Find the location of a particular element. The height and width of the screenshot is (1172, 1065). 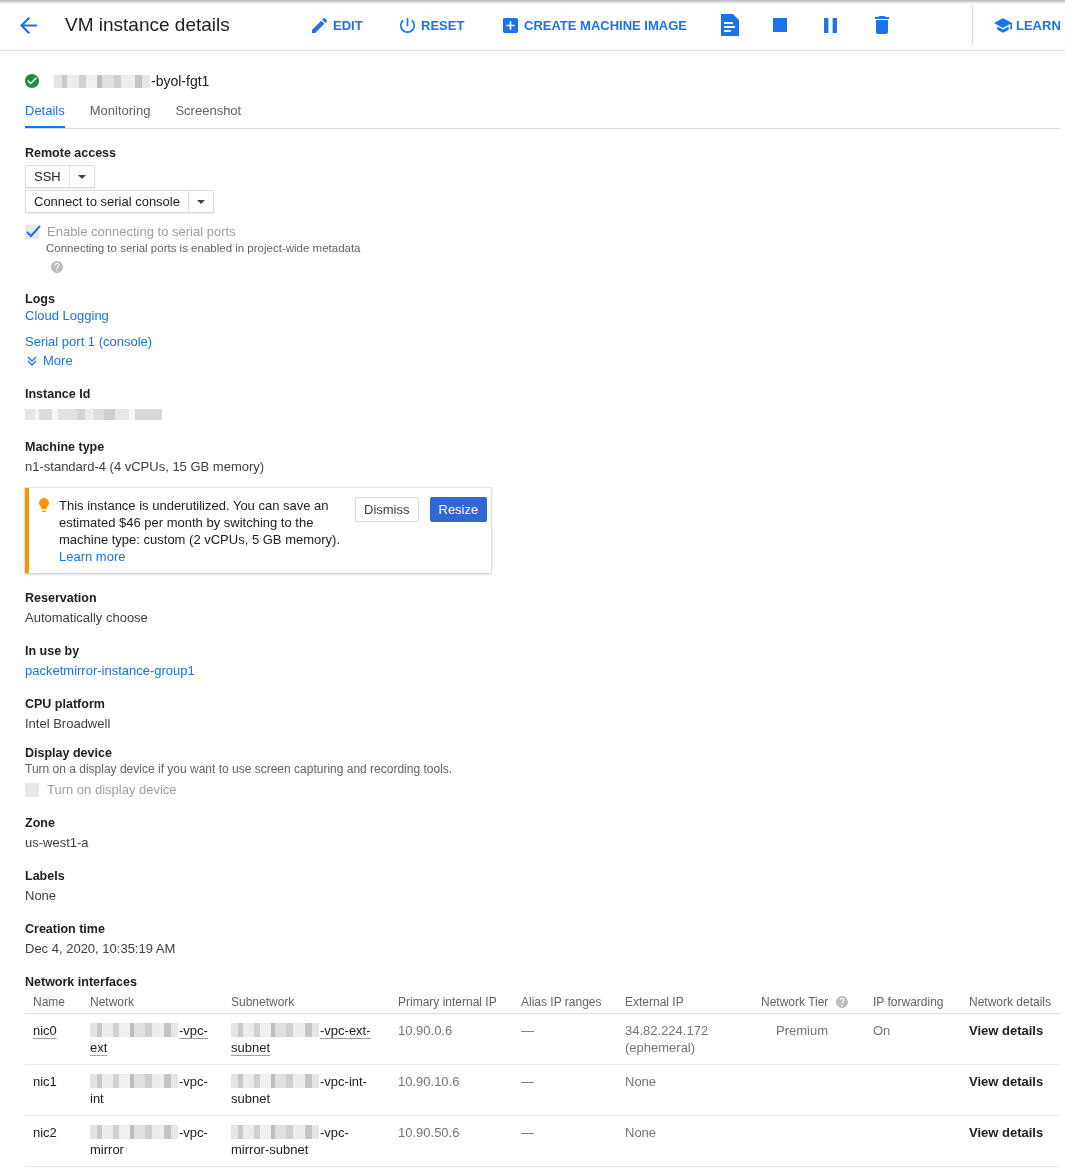

ip-address: 10.90.0.6 is located at coordinates (425, 1030).